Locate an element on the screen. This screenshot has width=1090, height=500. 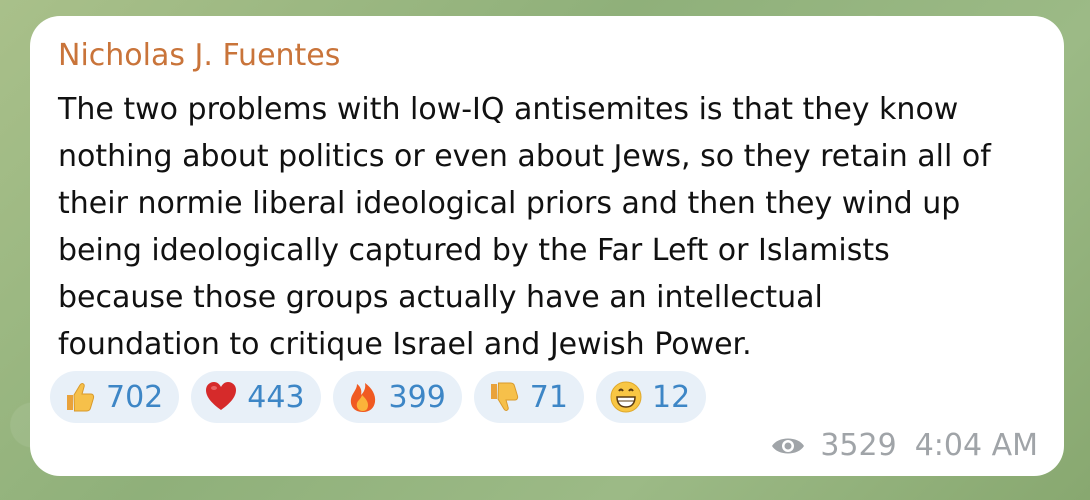
reaction-thumbs-up: 702 is located at coordinates (115, 397).